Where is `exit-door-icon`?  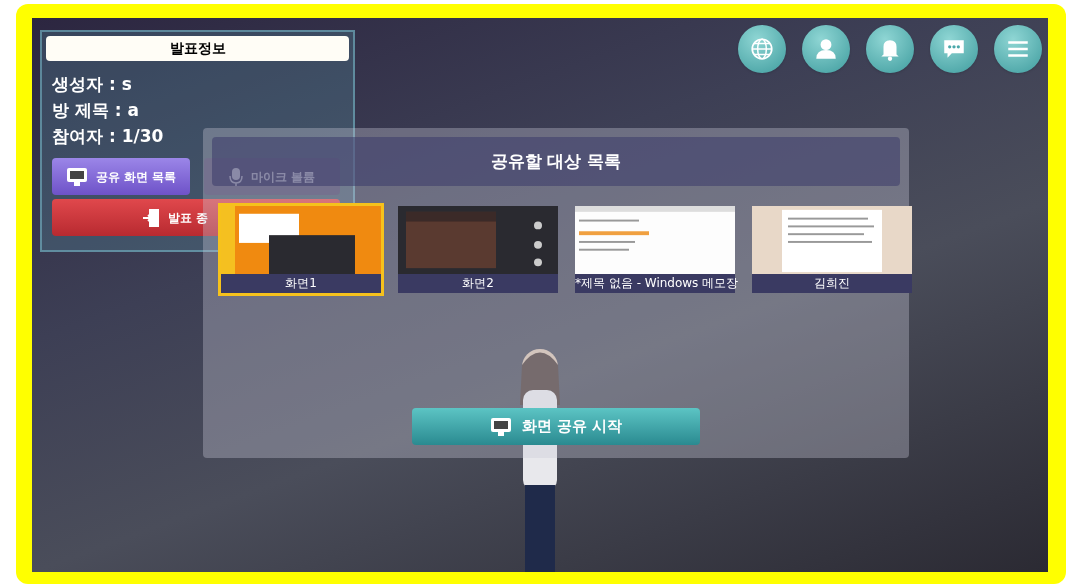 exit-door-icon is located at coordinates (151, 217).